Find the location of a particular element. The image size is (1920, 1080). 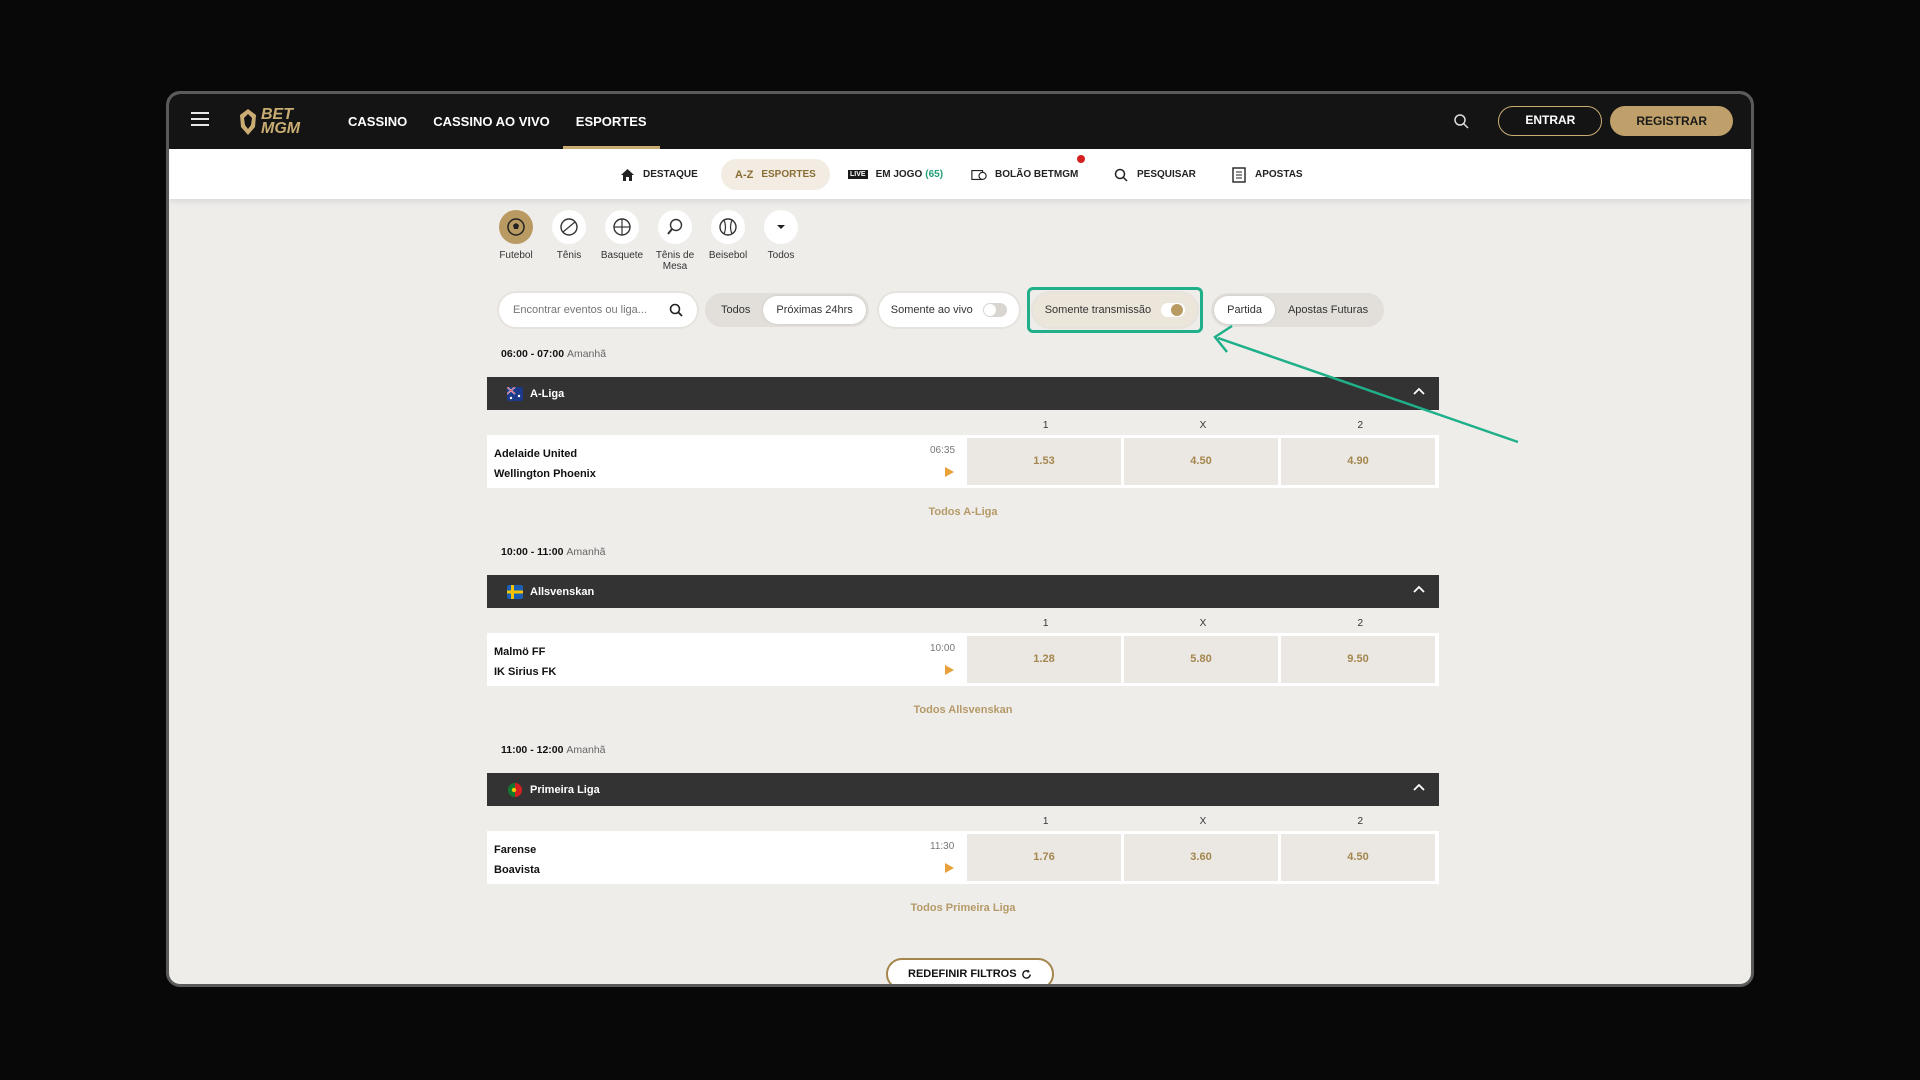

tab-esportes: A-Z ESPORTES is located at coordinates (775, 174).